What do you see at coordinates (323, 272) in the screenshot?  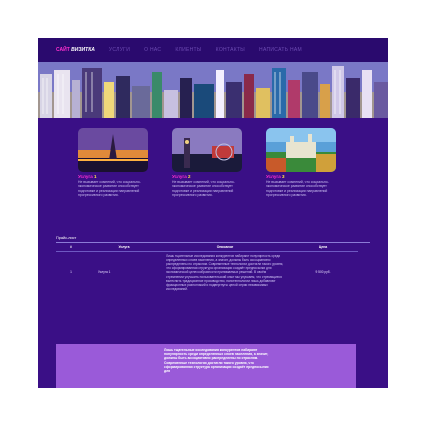 I see `row-price: 9 500 руб.` at bounding box center [323, 272].